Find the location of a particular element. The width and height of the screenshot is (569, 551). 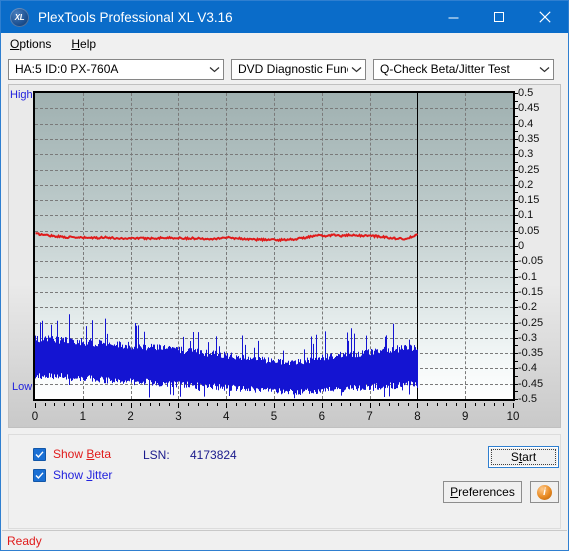

chart-y-tick-label: -0.45 is located at coordinates (531, 383).